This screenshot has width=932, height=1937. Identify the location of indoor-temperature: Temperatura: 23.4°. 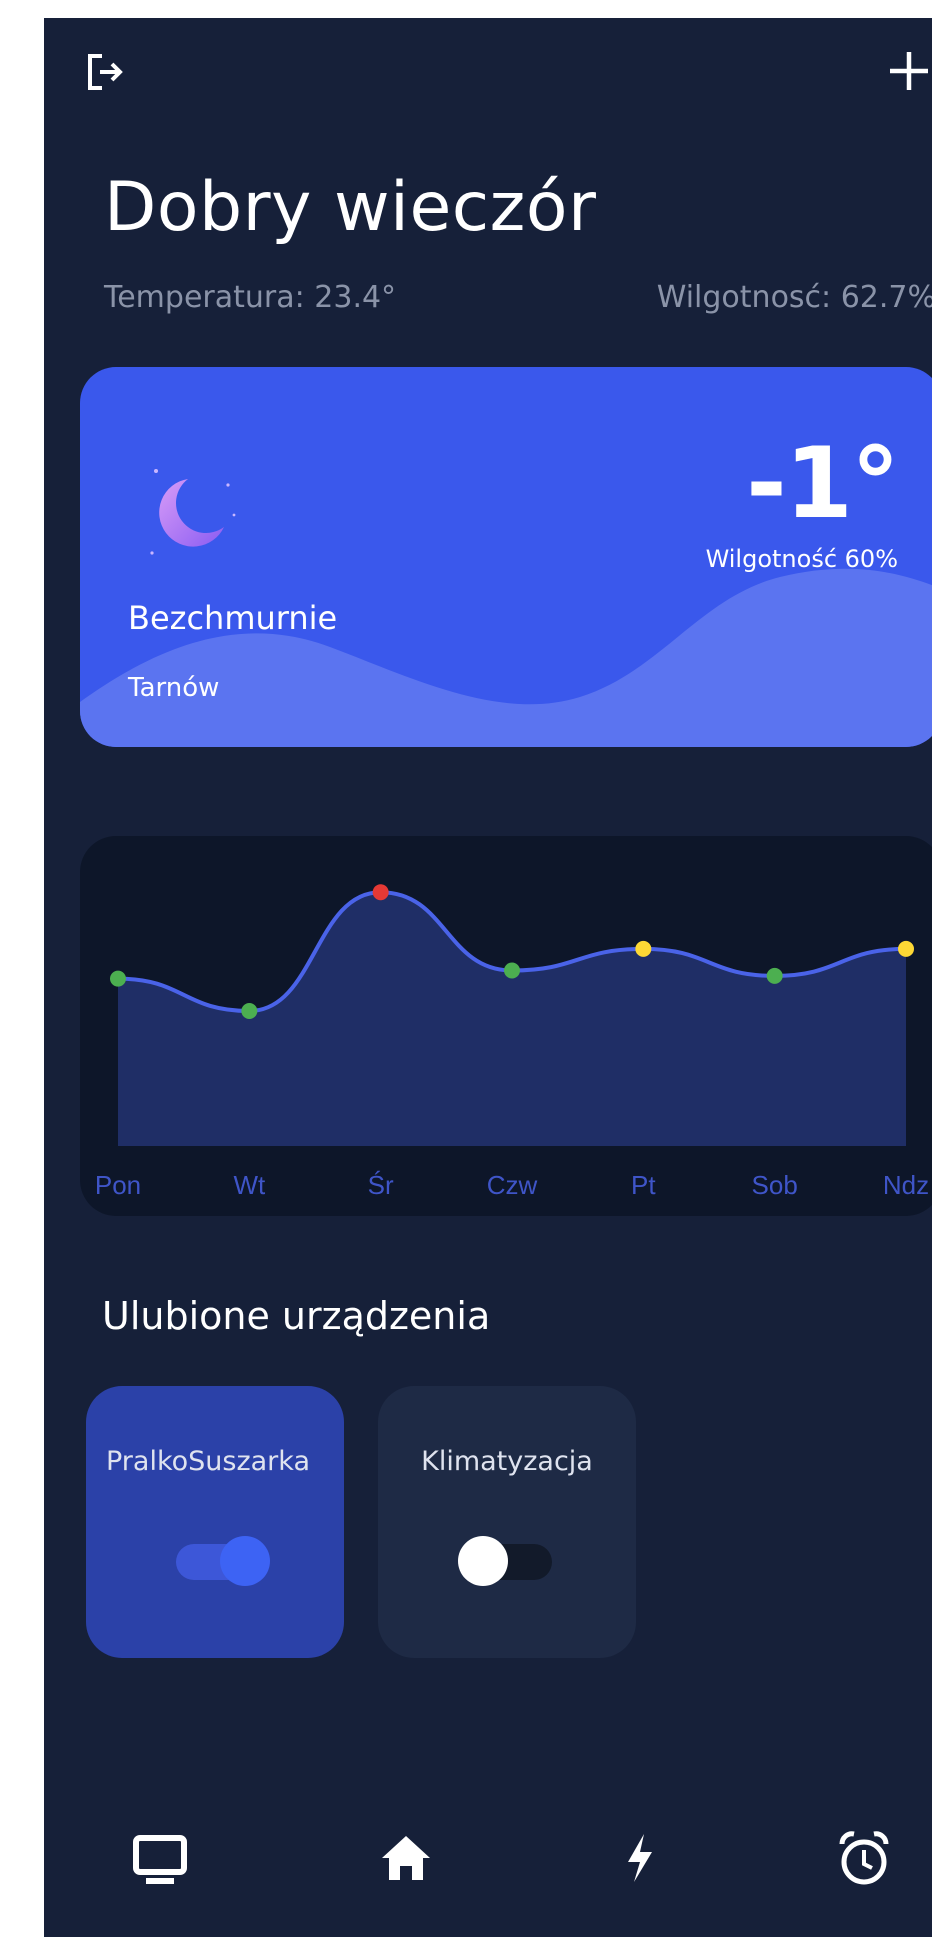
(250, 297).